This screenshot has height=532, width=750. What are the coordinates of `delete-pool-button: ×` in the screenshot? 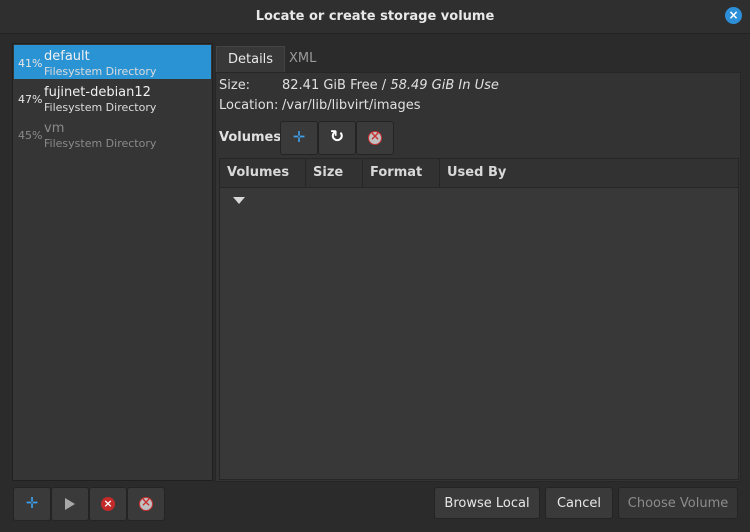 It's located at (108, 504).